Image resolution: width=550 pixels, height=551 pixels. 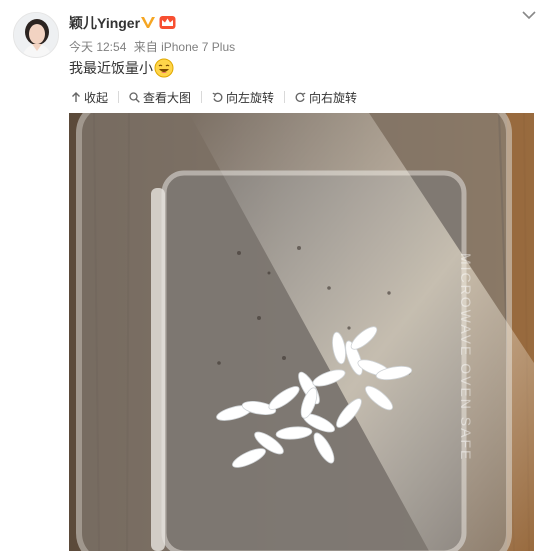 I want to click on magnifier-icon, so click(x=134, y=97).